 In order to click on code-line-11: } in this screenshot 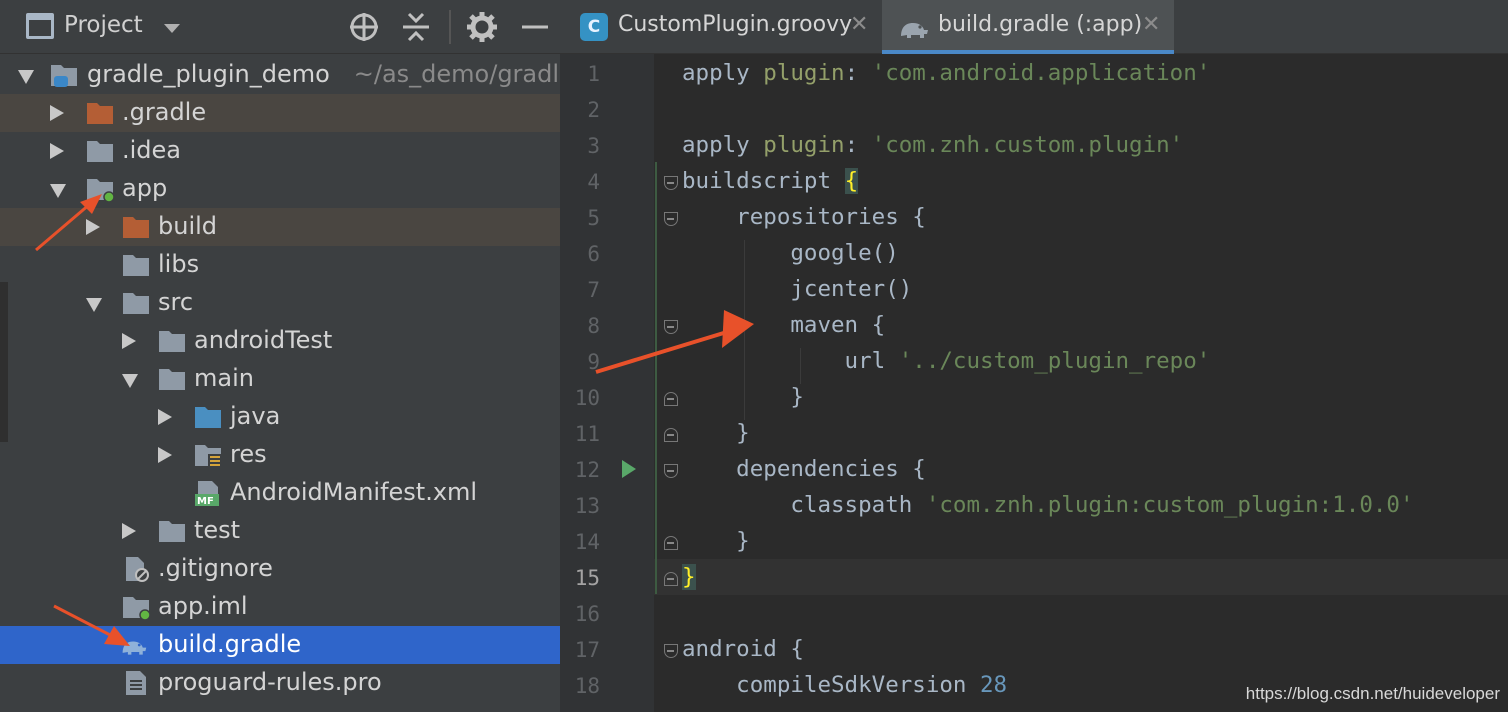, I will do `click(716, 433)`.